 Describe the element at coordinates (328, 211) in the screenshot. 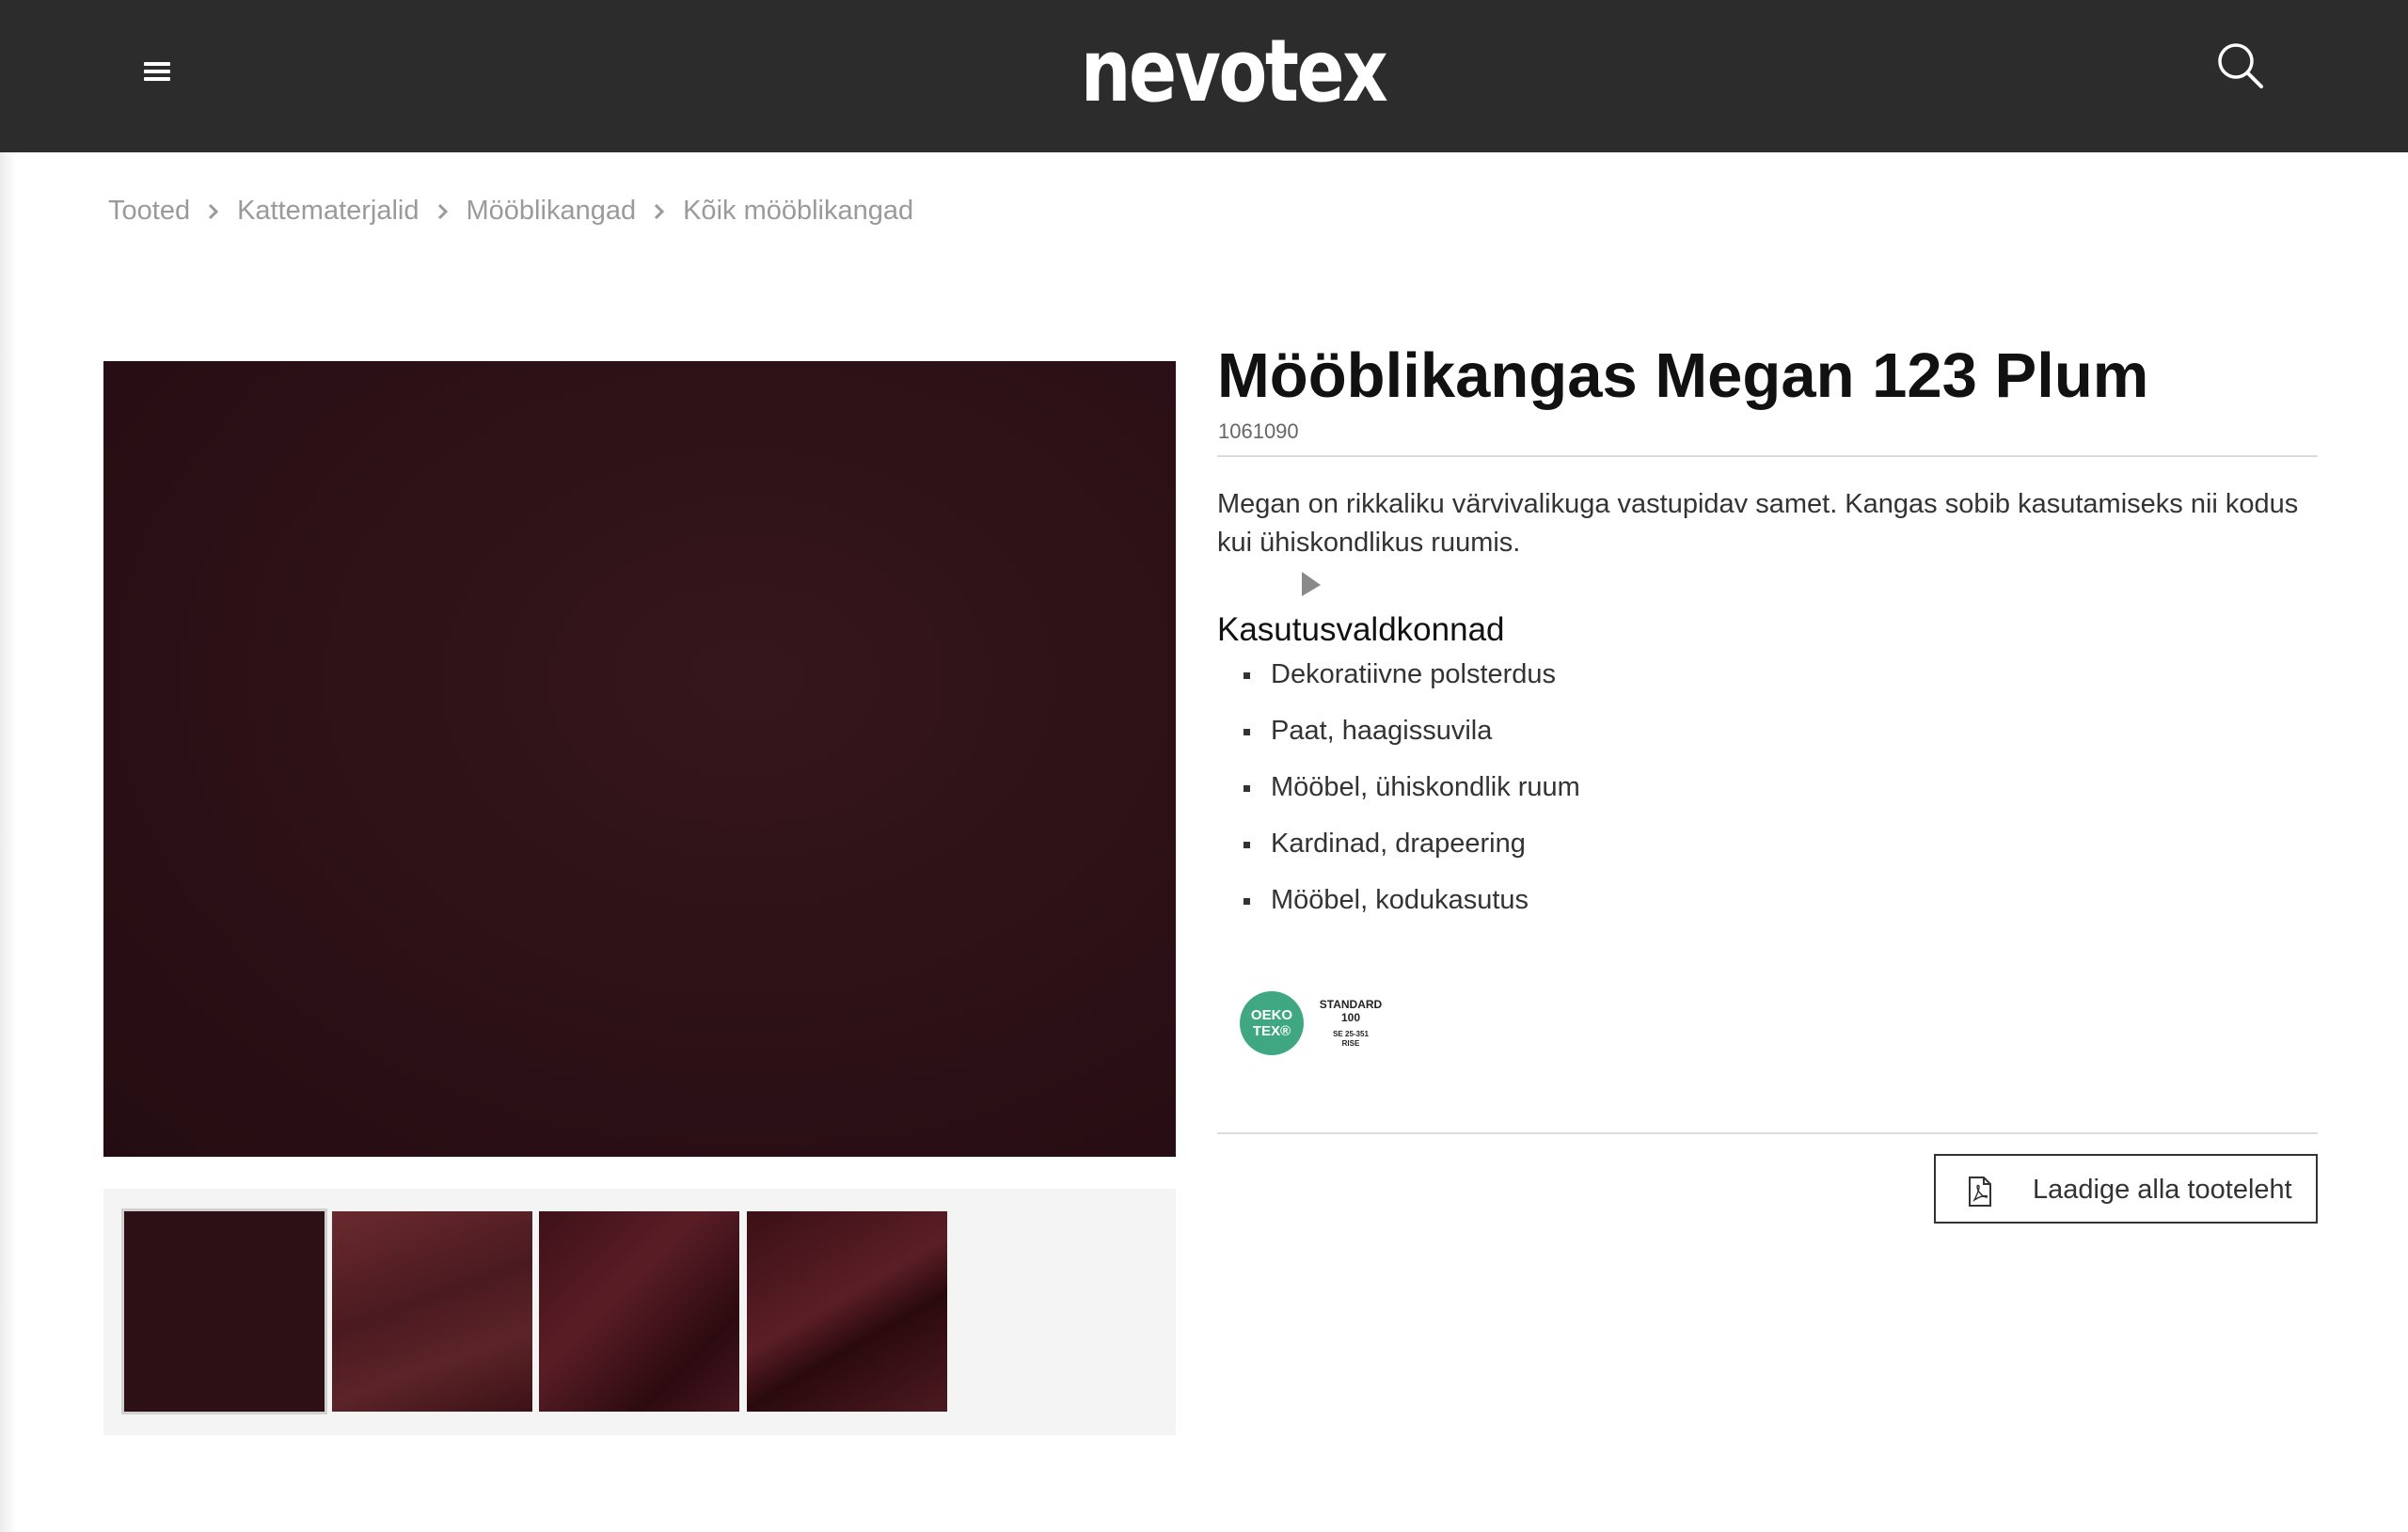

I see `breadcrumb-item-kattematerjalid: Kattematerjalid` at that location.